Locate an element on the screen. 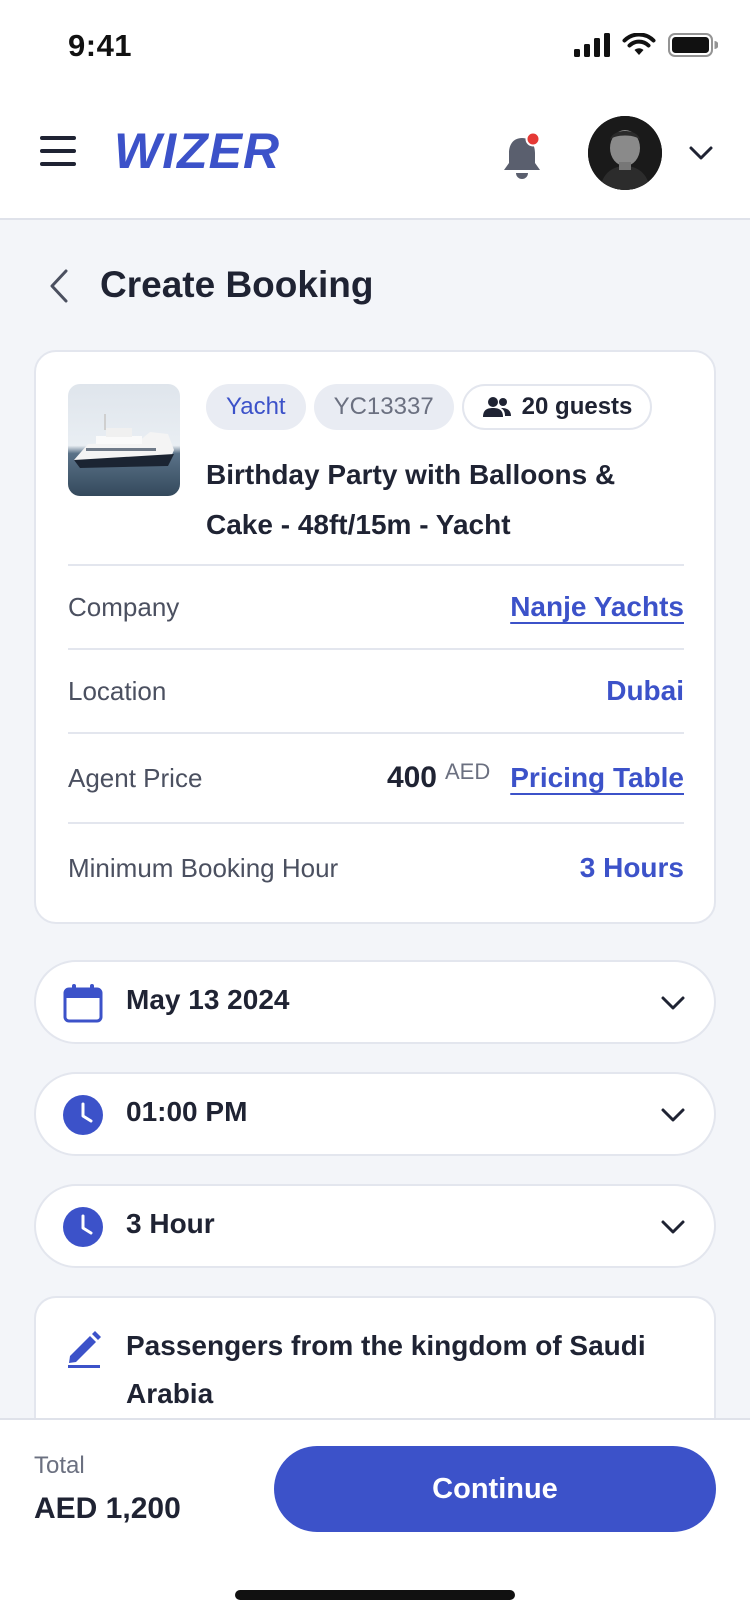  duration-select: 3 Hour is located at coordinates (375, 1226).